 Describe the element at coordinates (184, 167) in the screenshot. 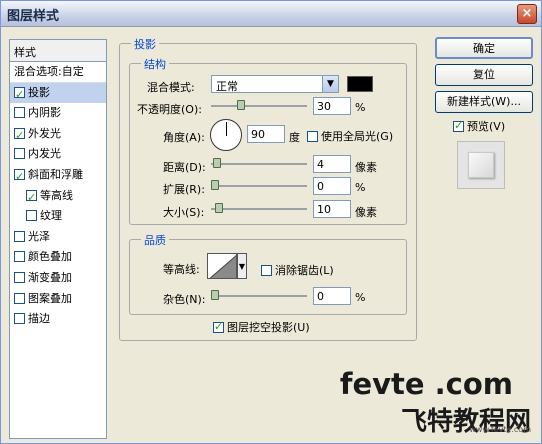

I see `distance-label: 距离(D):` at that location.